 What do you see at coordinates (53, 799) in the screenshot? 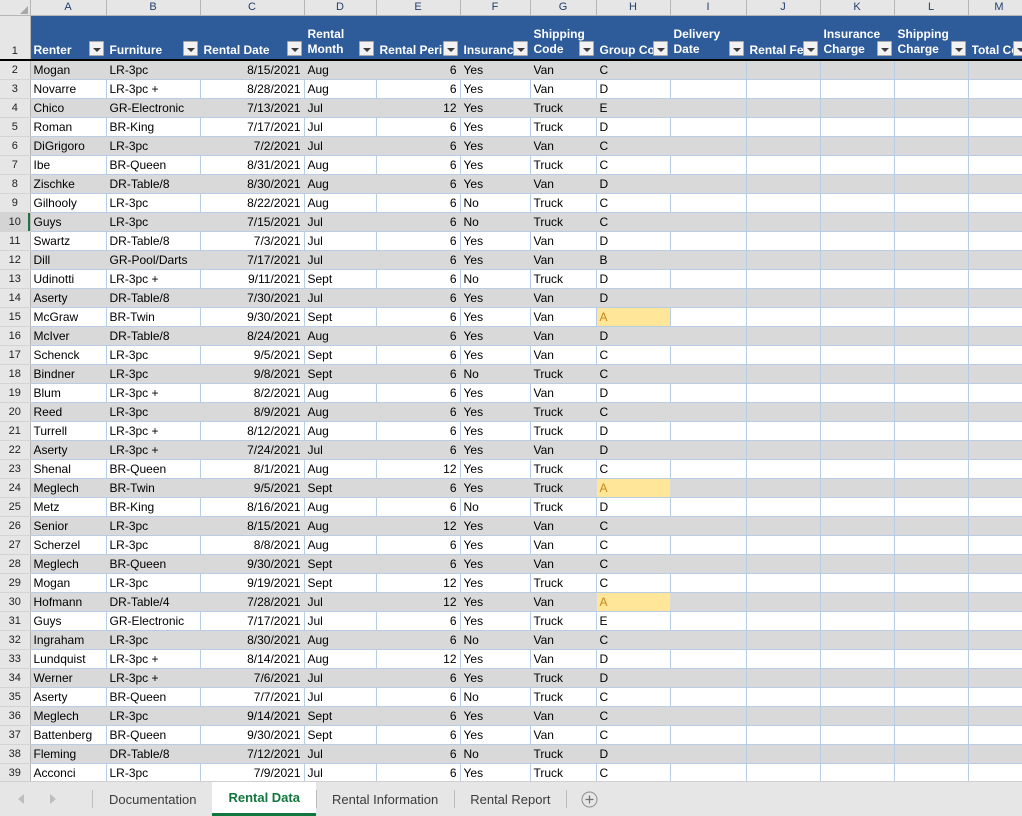
I see `triangle-right-icon` at bounding box center [53, 799].